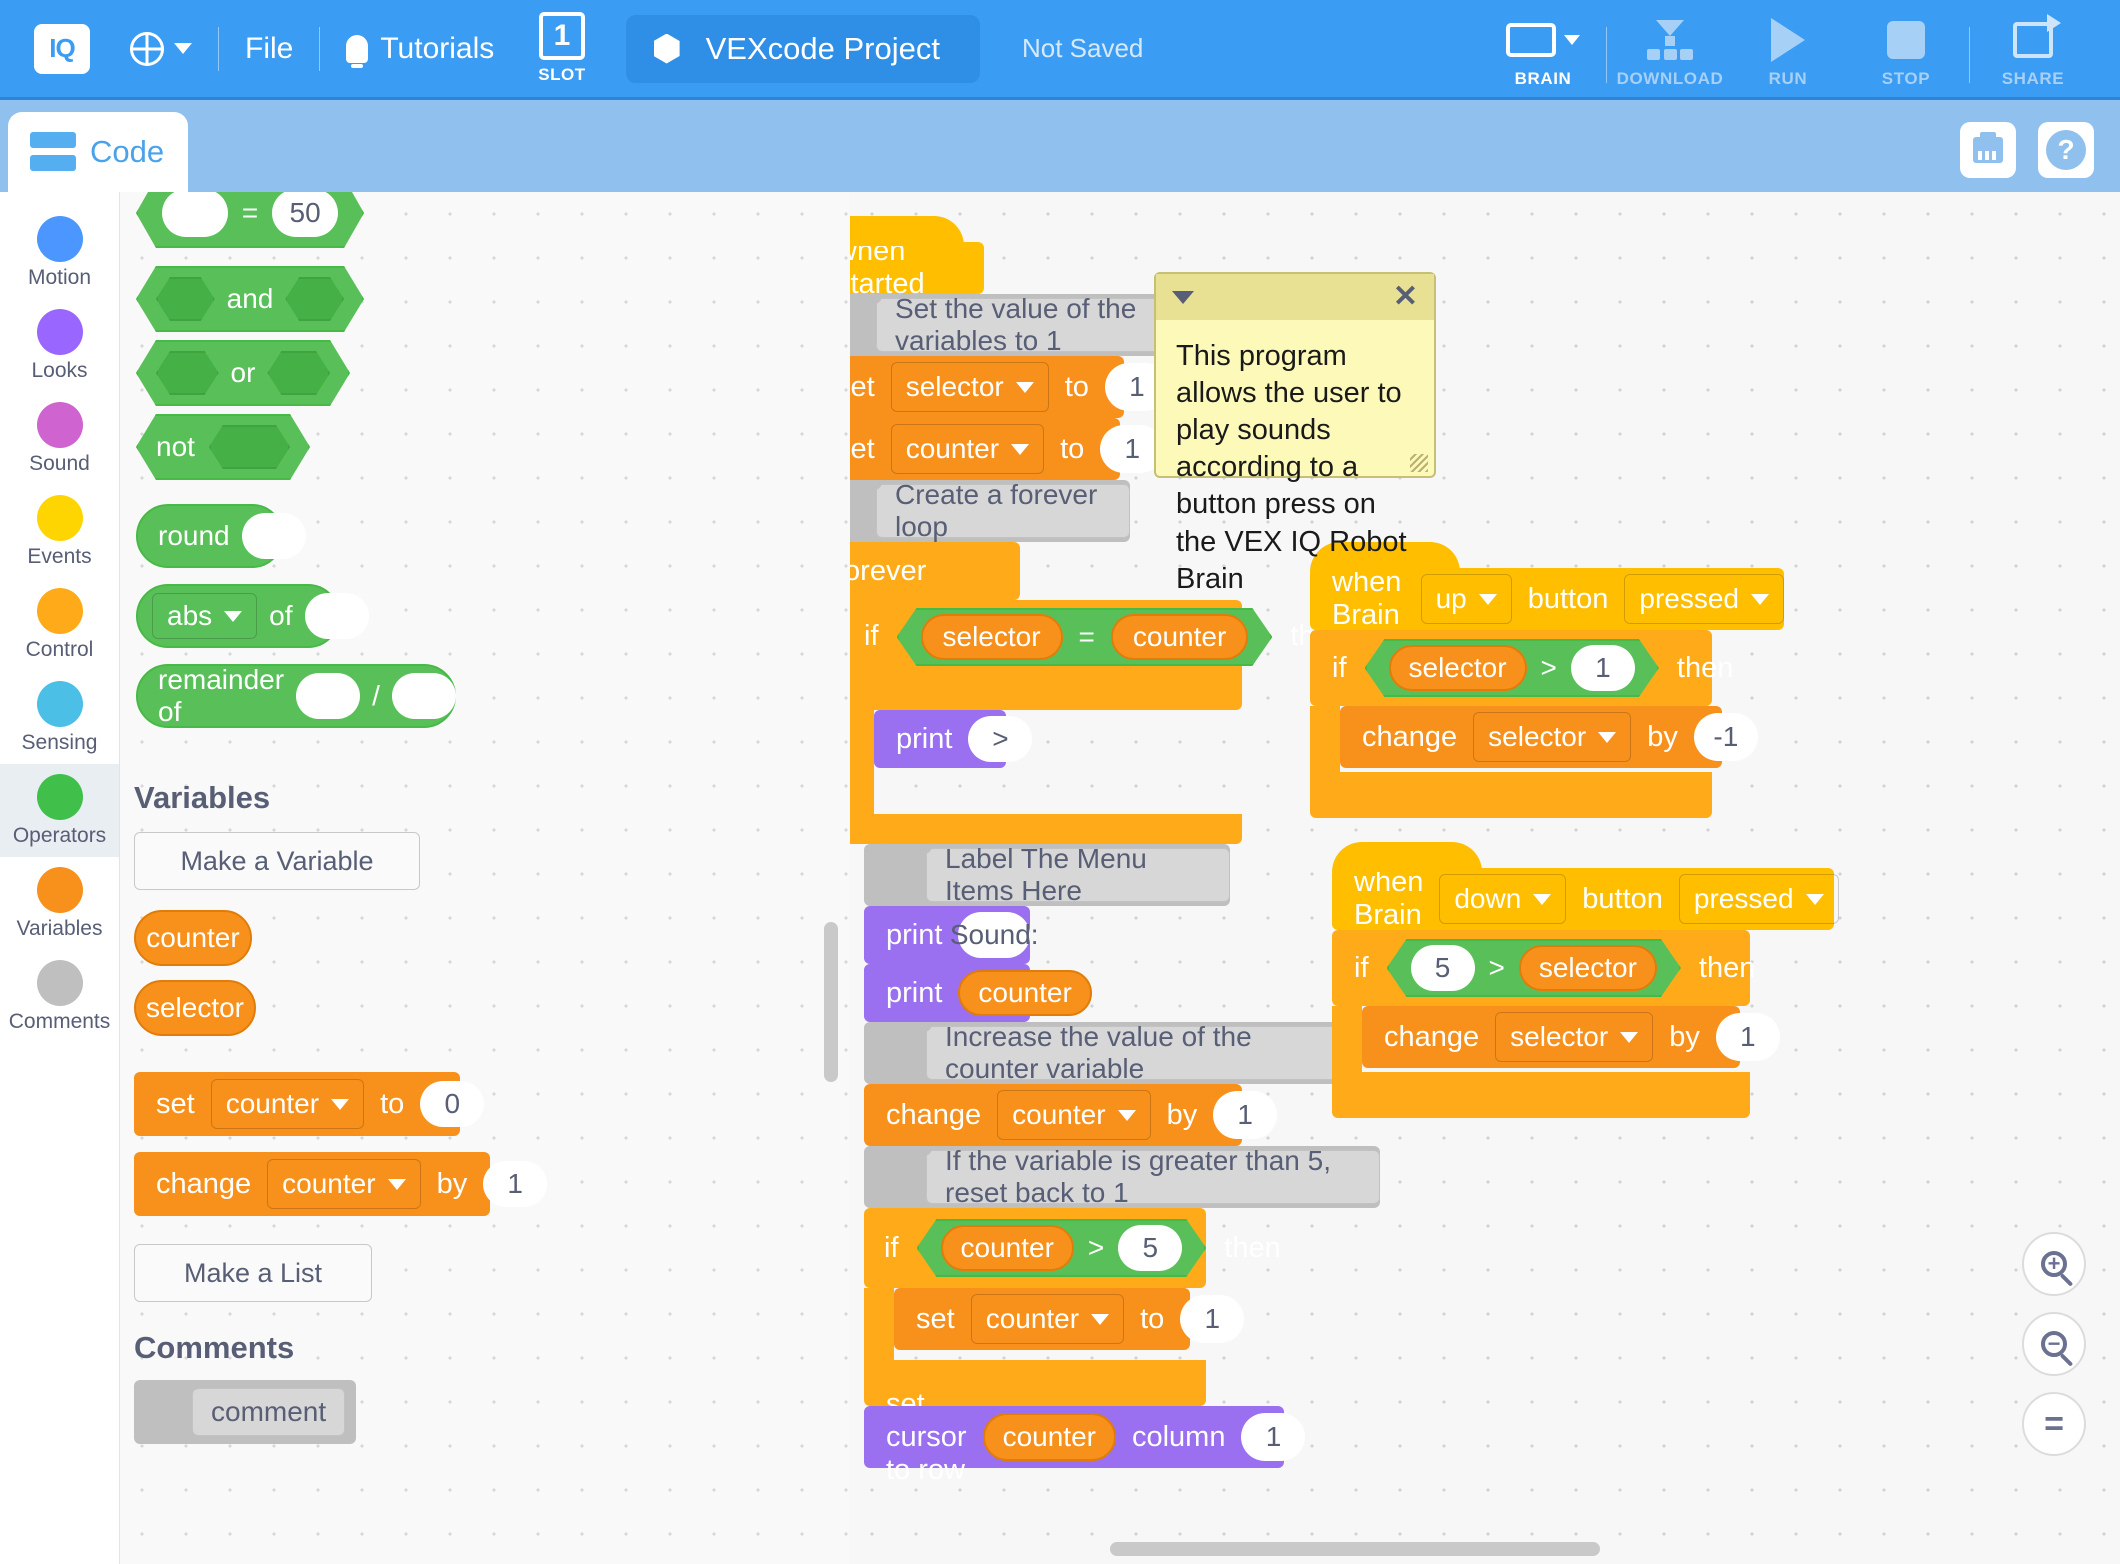 Image resolution: width=2120 pixels, height=1564 pixels. What do you see at coordinates (802, 48) in the screenshot?
I see `project-name-field: VEXcode Project` at bounding box center [802, 48].